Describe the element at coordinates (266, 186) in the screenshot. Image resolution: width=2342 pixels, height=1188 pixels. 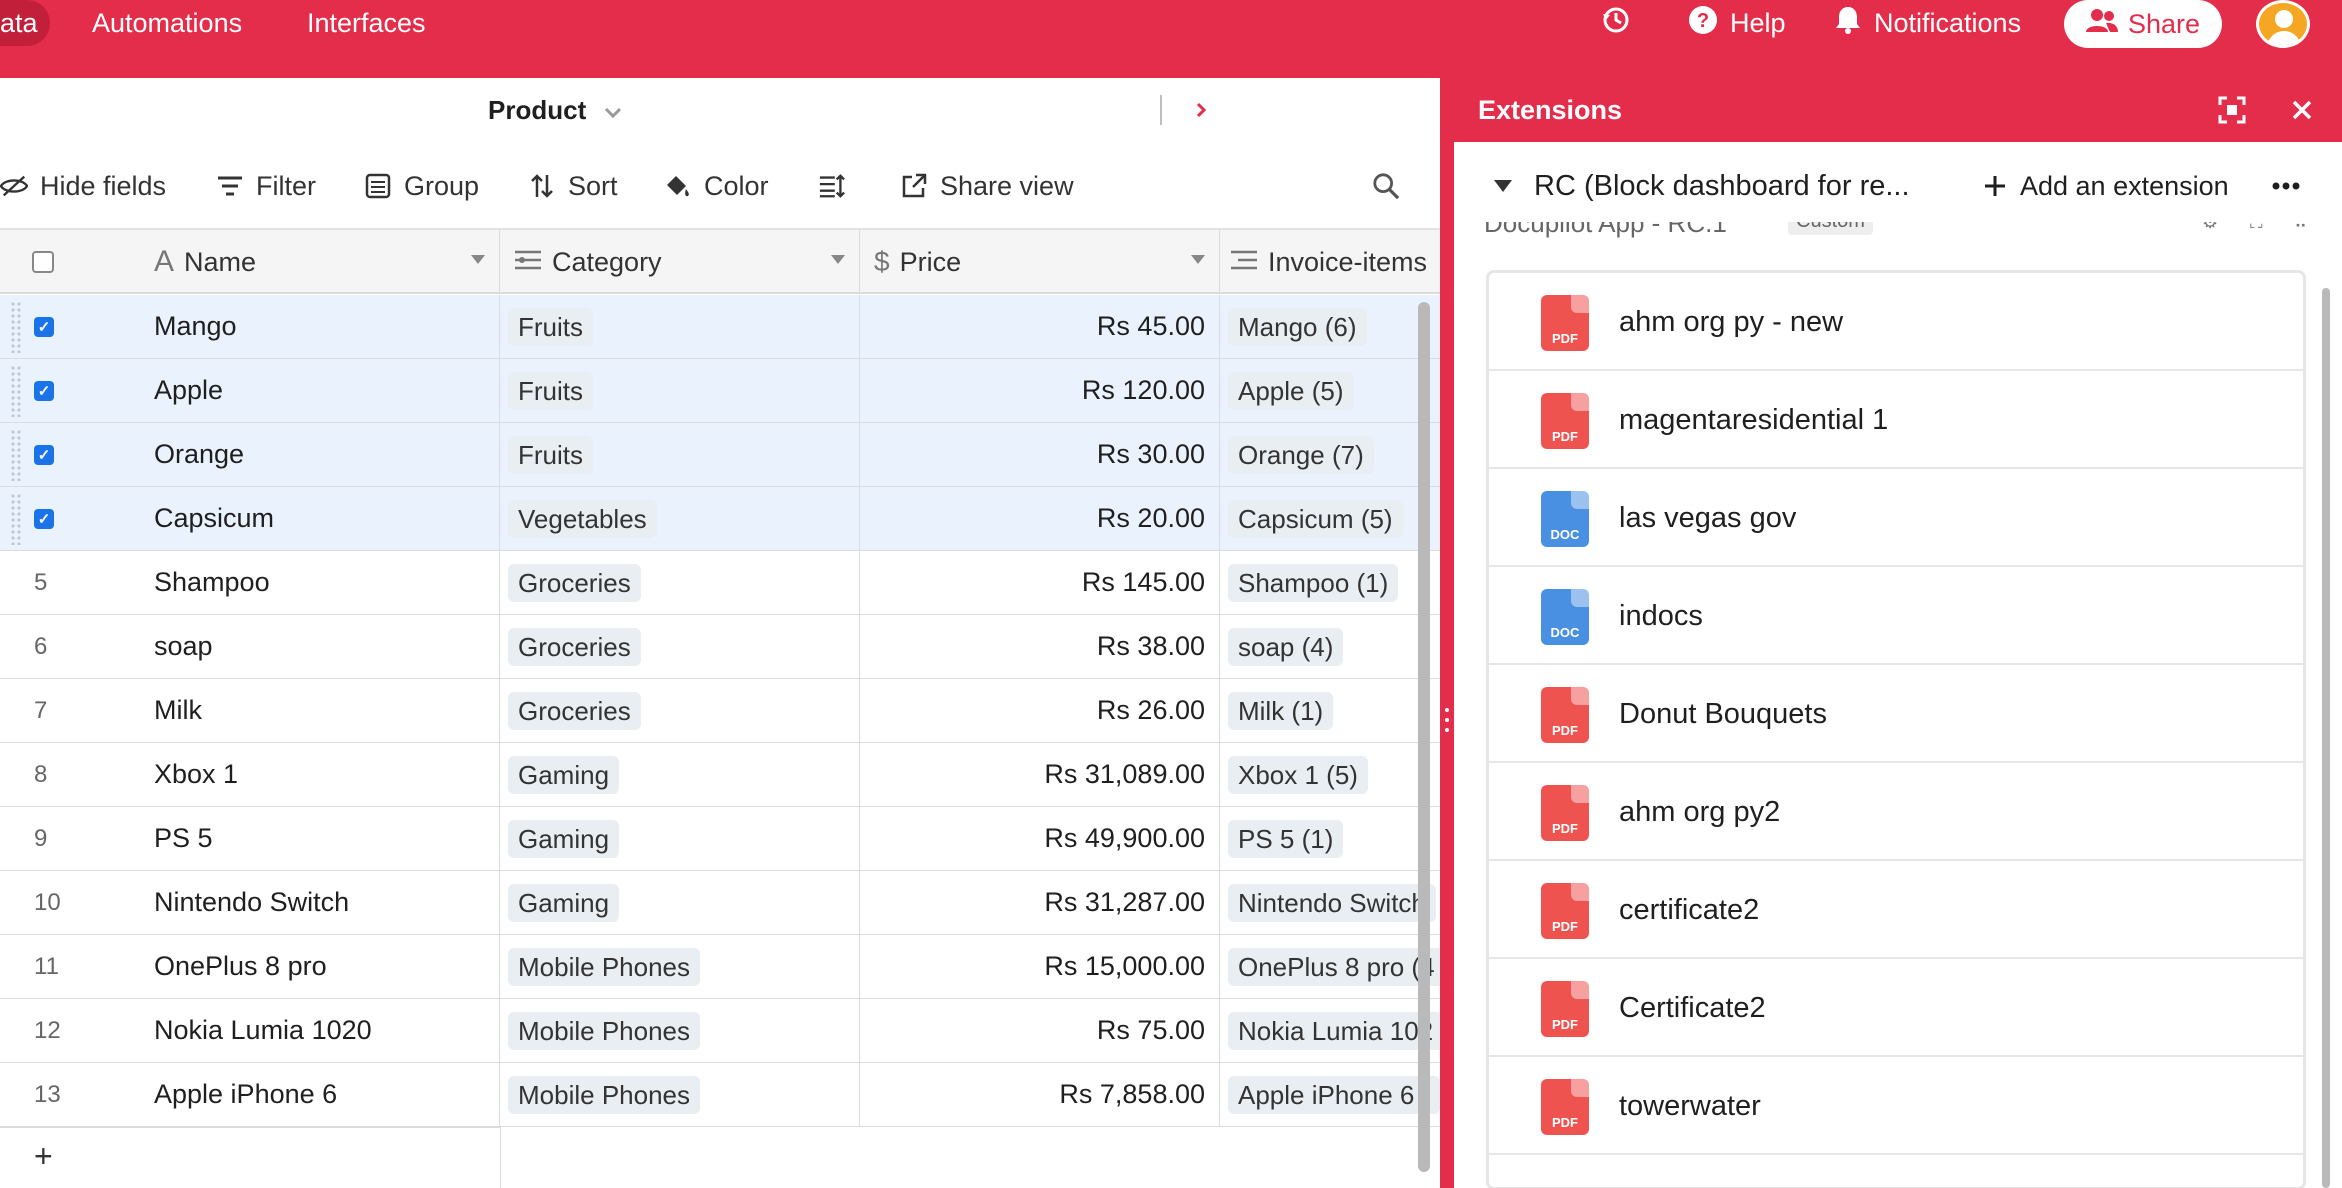
I see `filter-button: Filter` at that location.